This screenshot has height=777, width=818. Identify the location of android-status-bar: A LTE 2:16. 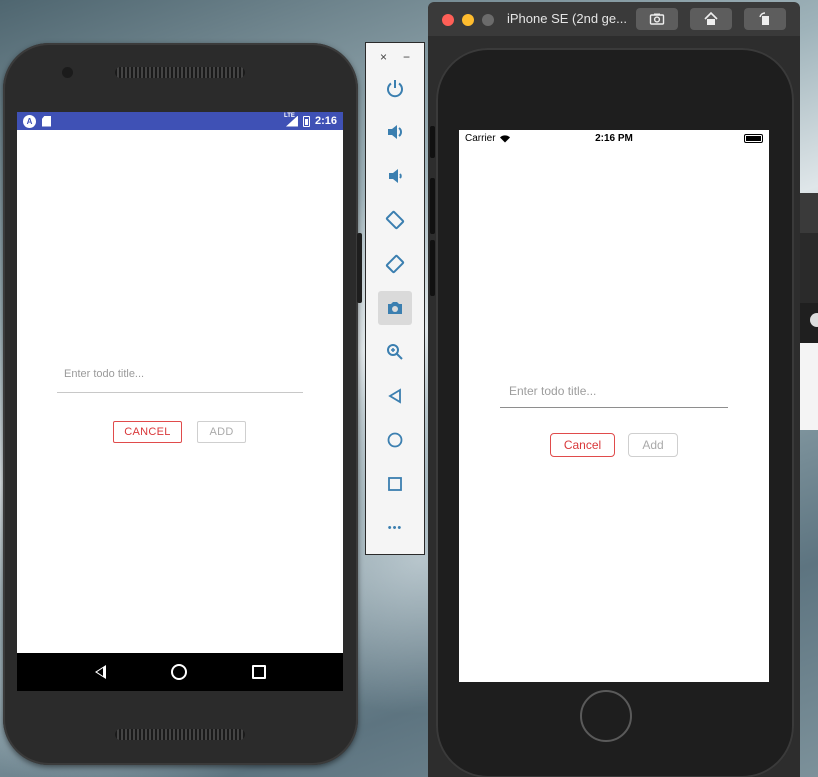
(180, 121).